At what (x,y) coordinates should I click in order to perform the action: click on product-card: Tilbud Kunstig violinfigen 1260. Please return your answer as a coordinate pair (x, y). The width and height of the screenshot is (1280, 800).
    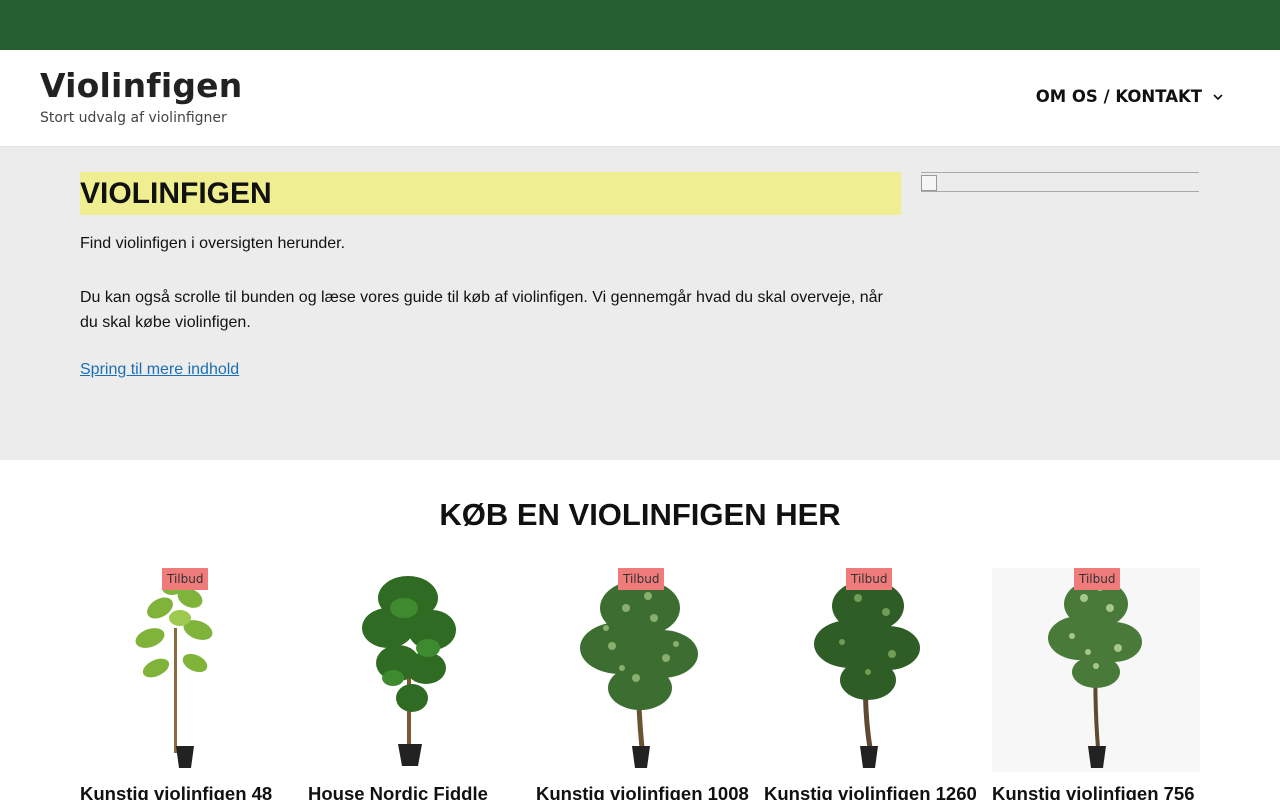
    Looking at the image, I should click on (870, 684).